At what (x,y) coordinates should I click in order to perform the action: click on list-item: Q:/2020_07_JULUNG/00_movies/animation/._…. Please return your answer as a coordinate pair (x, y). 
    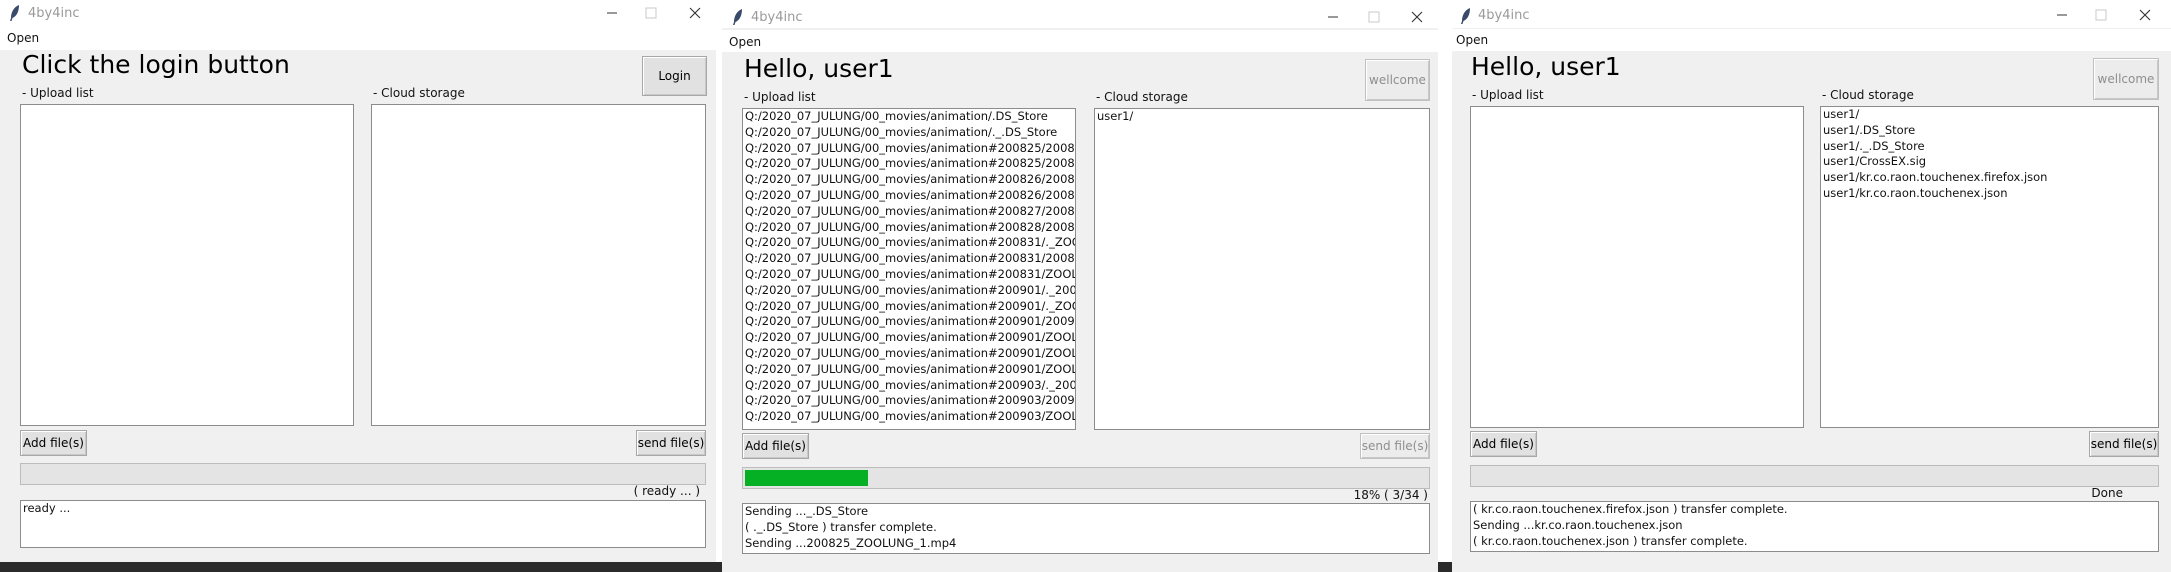
    Looking at the image, I should click on (909, 133).